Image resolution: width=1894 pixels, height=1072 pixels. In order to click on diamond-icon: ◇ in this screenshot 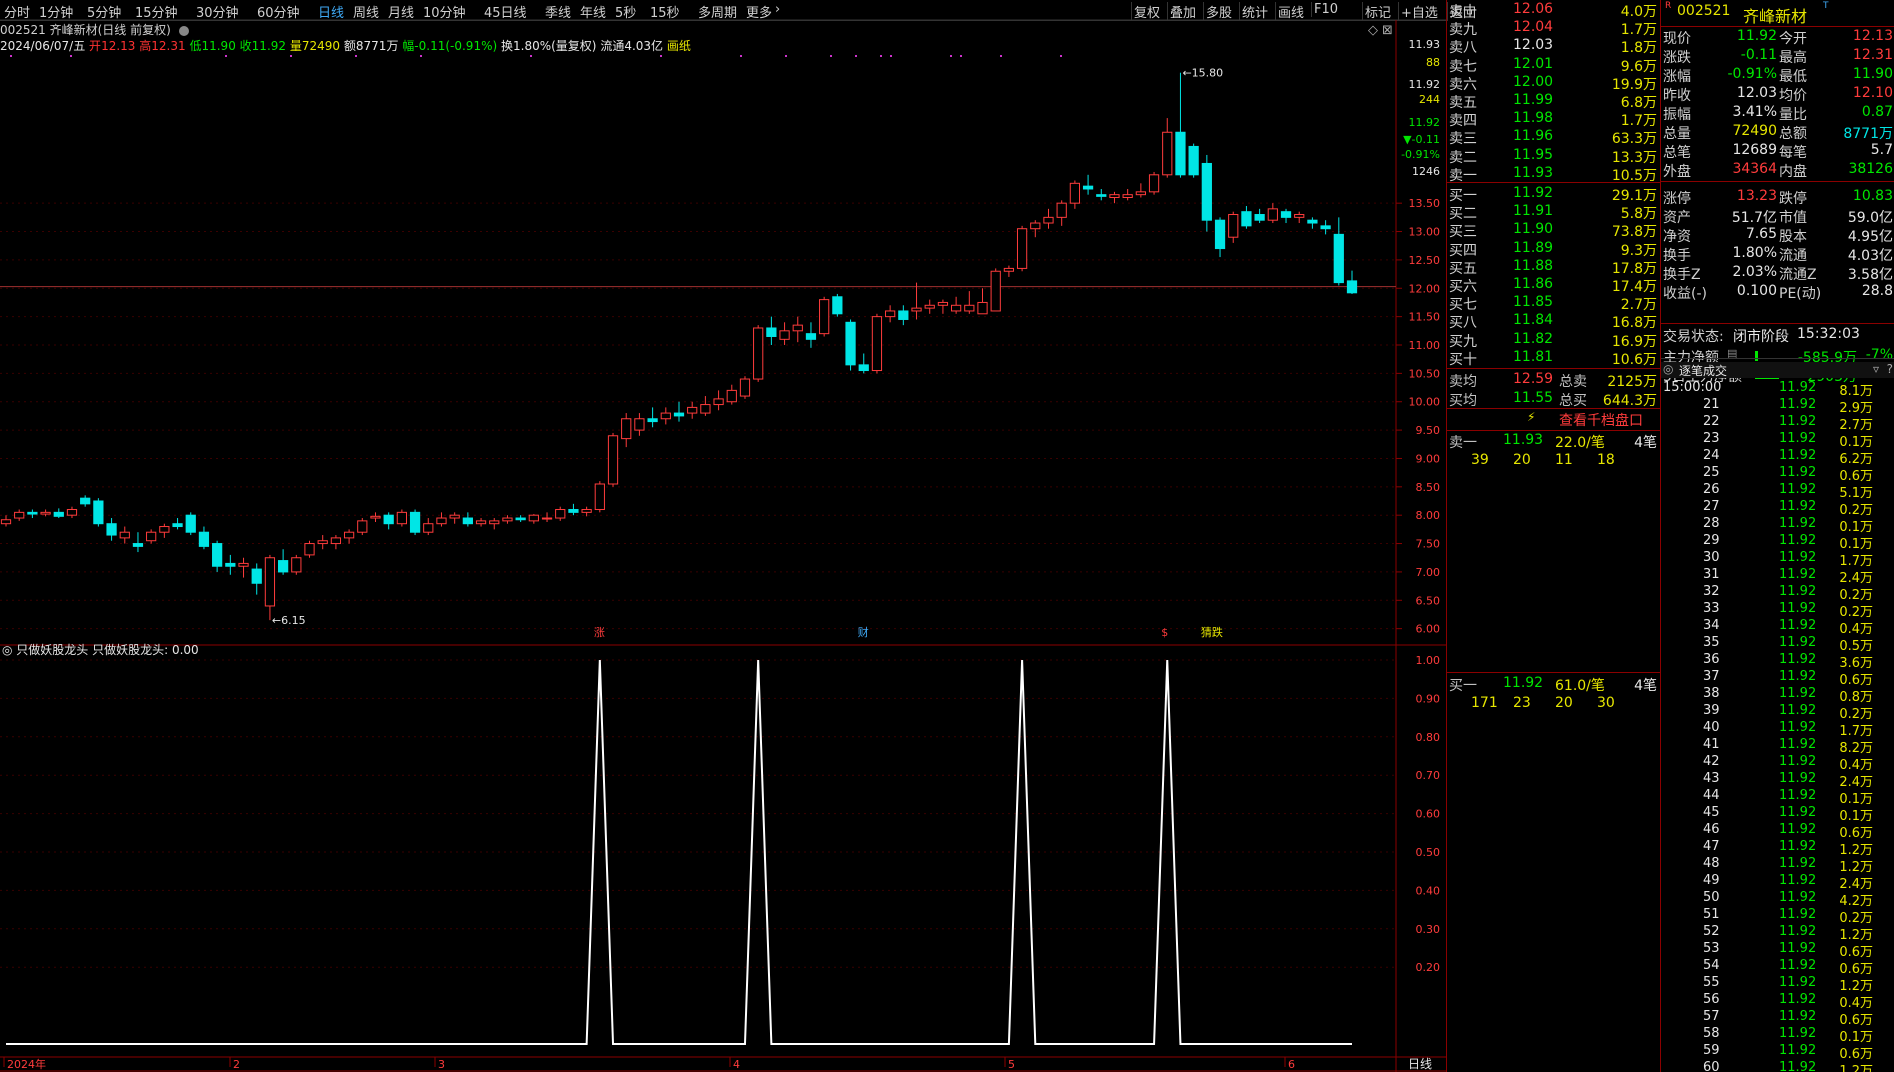, I will do `click(1373, 30)`.